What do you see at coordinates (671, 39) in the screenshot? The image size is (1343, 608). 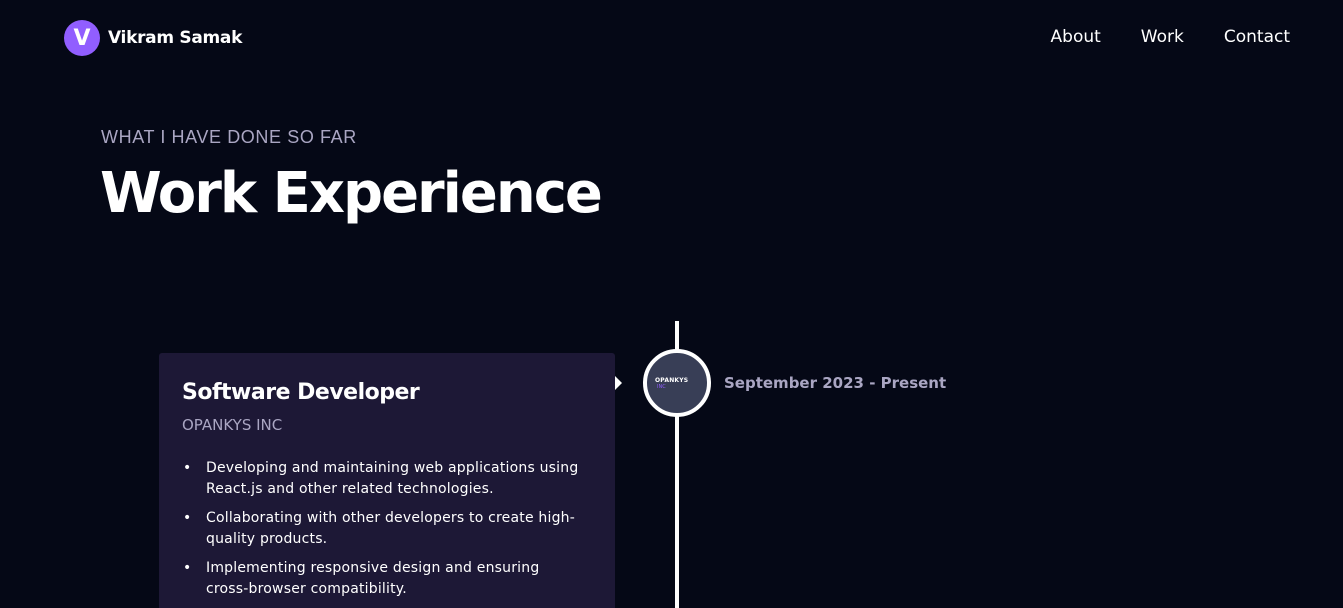 I see `navbar: V Vikram Samak About Work Contact` at bounding box center [671, 39].